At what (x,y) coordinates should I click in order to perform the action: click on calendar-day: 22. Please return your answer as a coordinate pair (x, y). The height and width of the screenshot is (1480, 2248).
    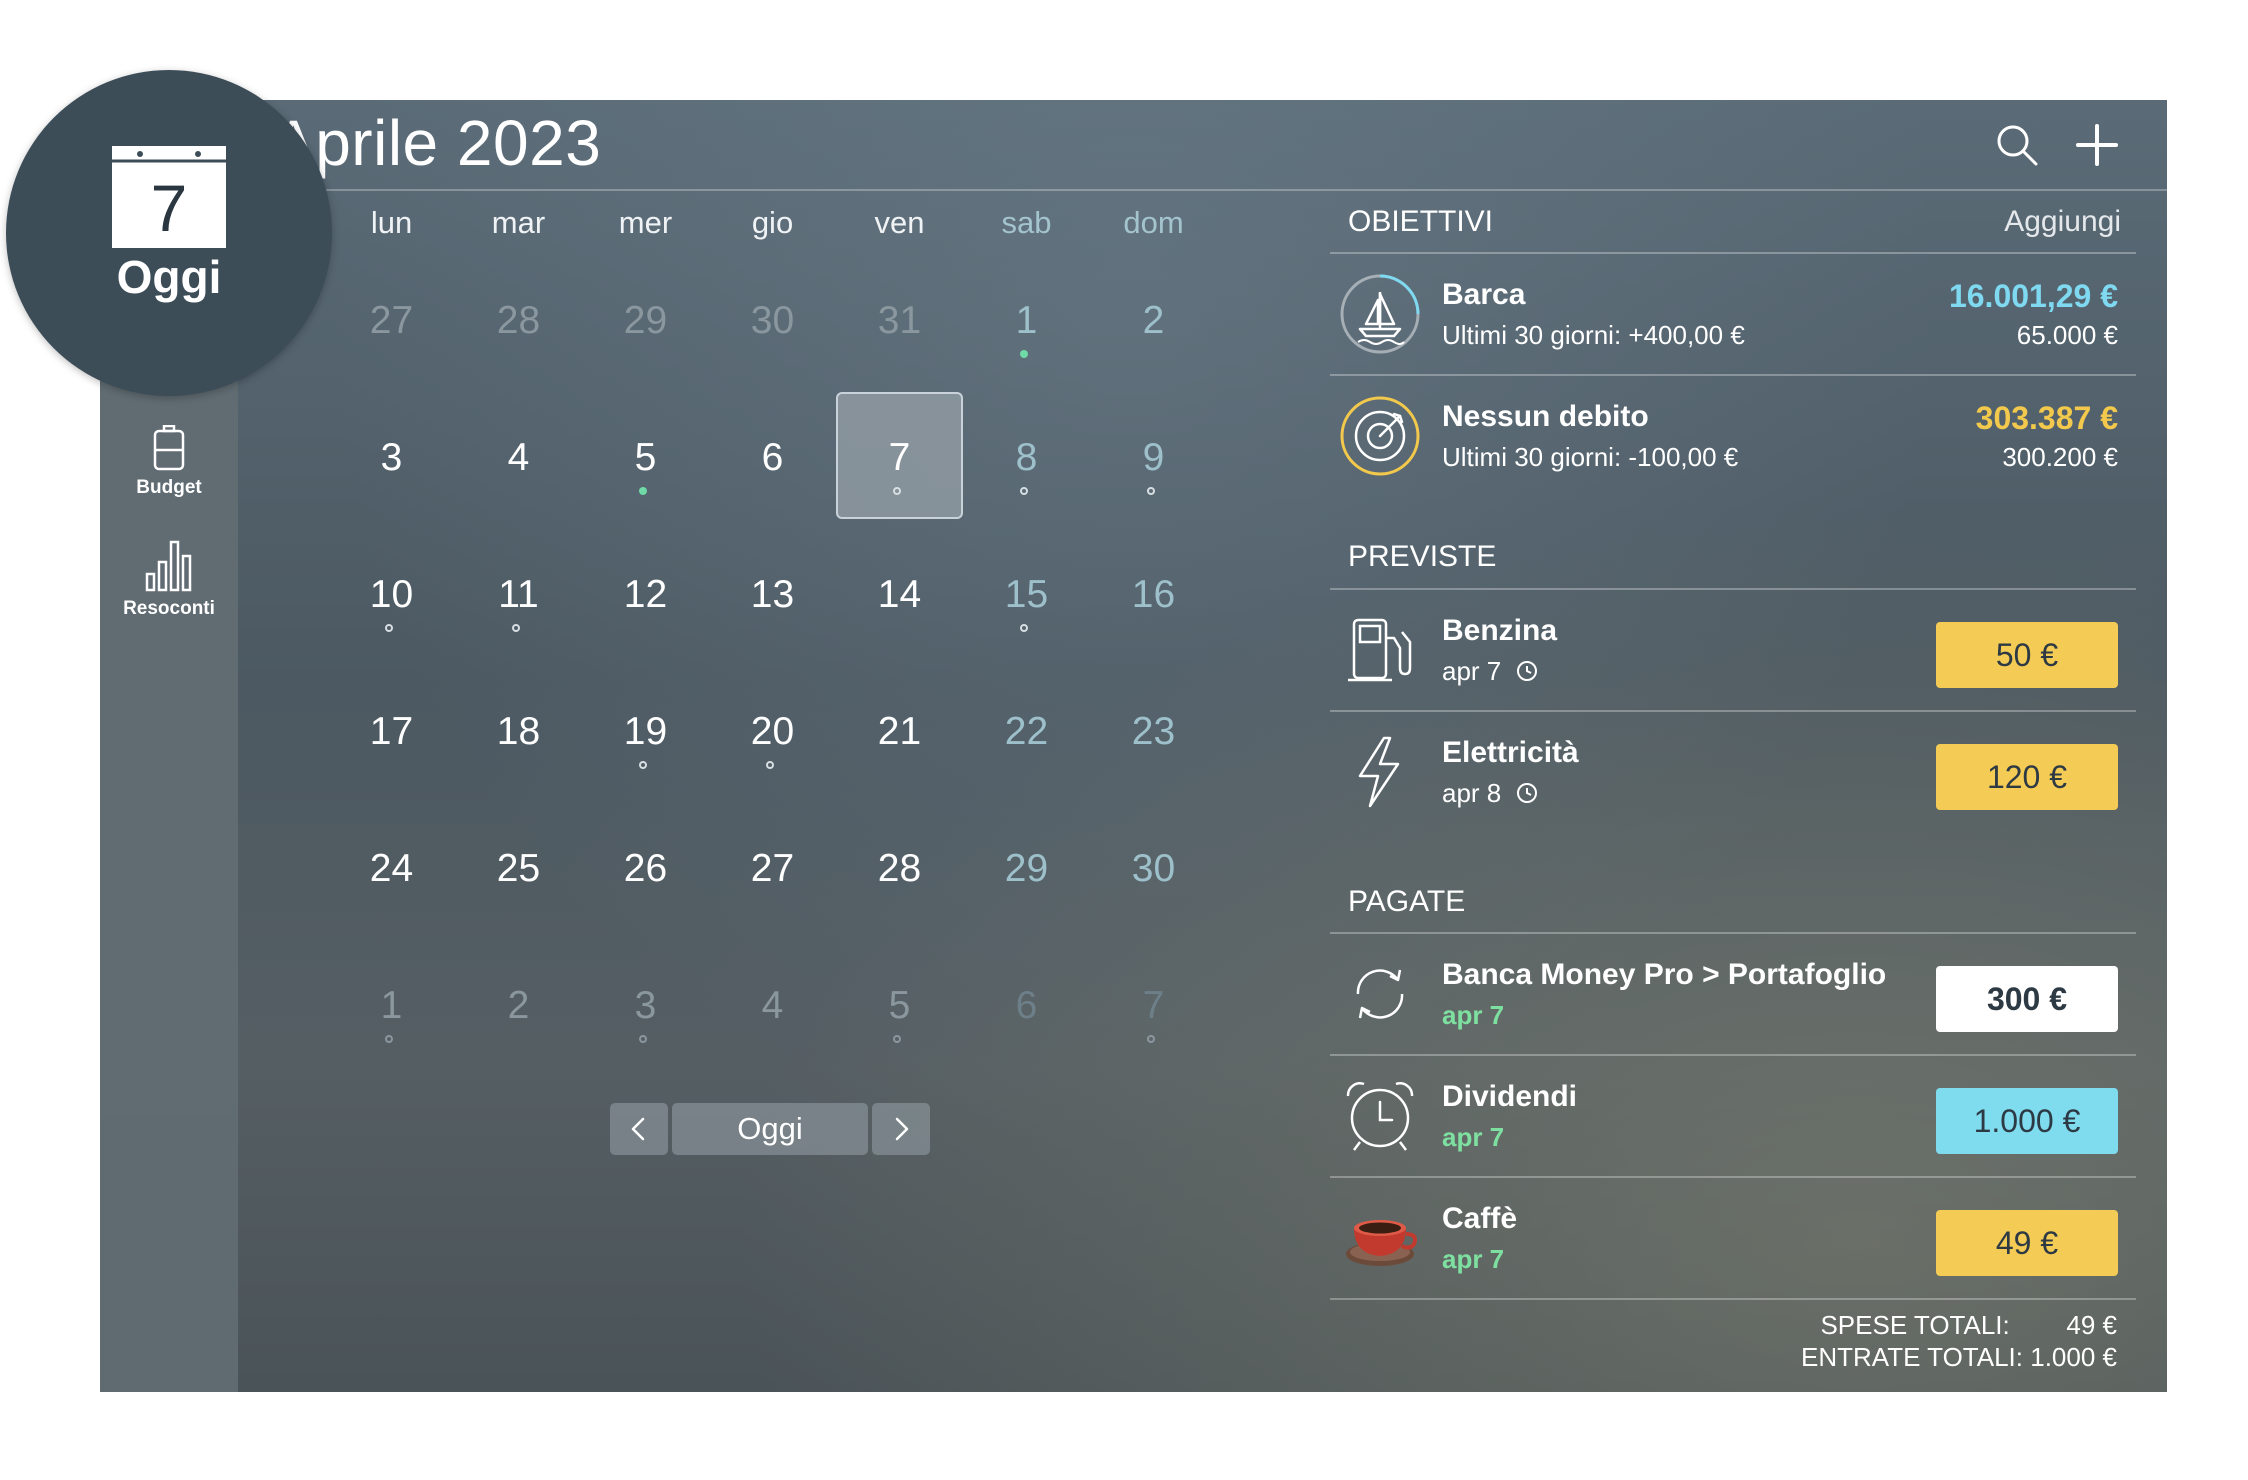
    Looking at the image, I should click on (1026, 729).